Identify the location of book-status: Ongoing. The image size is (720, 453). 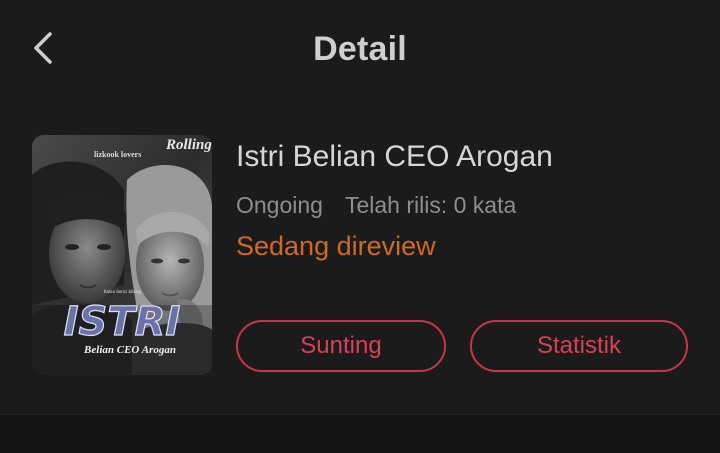
(279, 205).